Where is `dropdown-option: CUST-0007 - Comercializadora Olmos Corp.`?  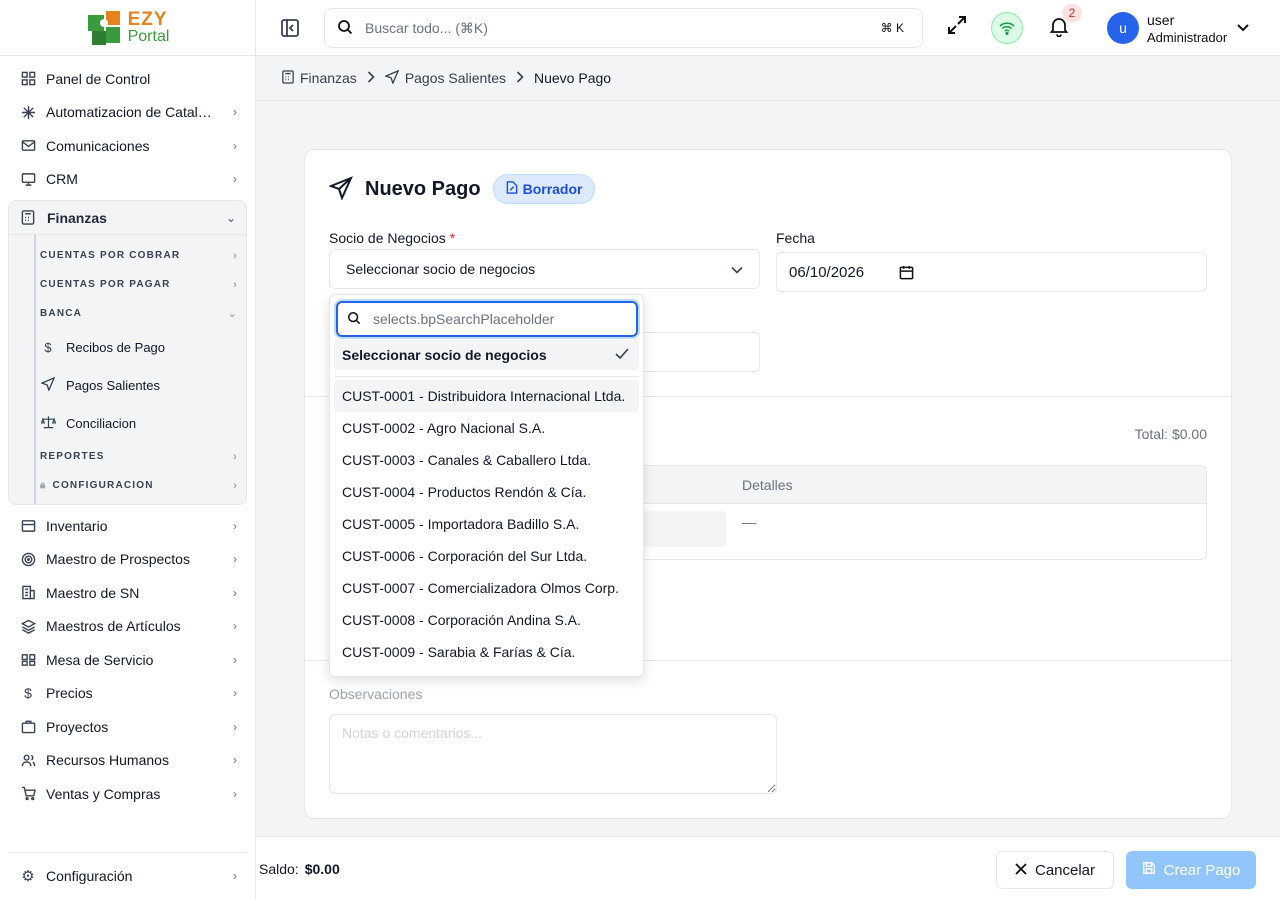 dropdown-option: CUST-0007 - Comercializadora Olmos Corp. is located at coordinates (486, 588).